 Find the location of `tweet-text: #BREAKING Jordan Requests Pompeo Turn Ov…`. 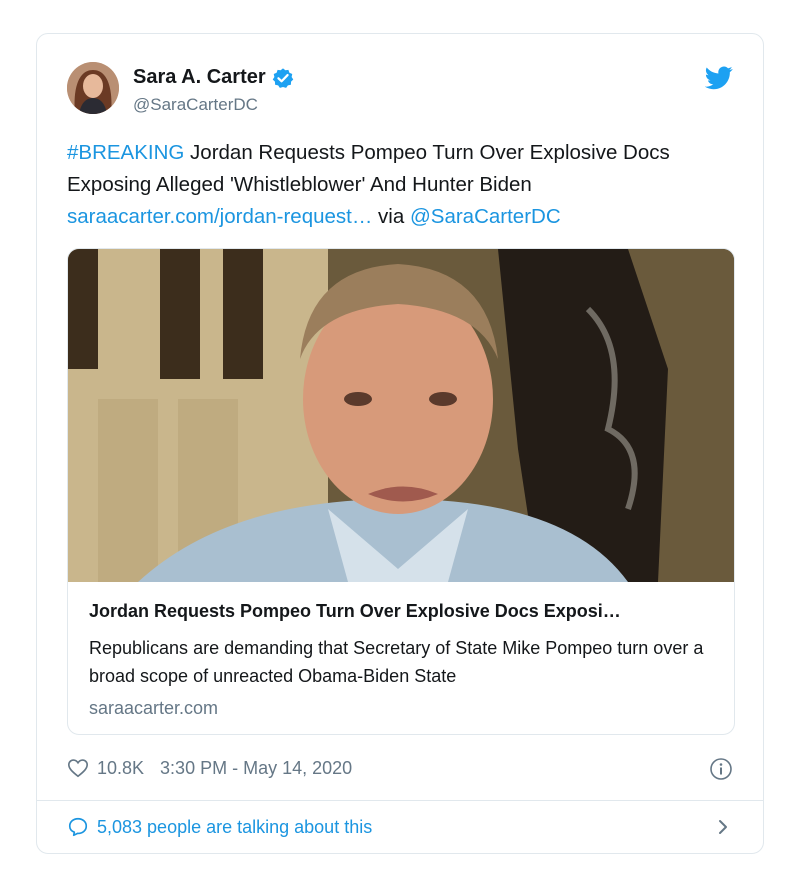

tweet-text: #BREAKING Jordan Requests Pompeo Turn Ov… is located at coordinates (397, 185).